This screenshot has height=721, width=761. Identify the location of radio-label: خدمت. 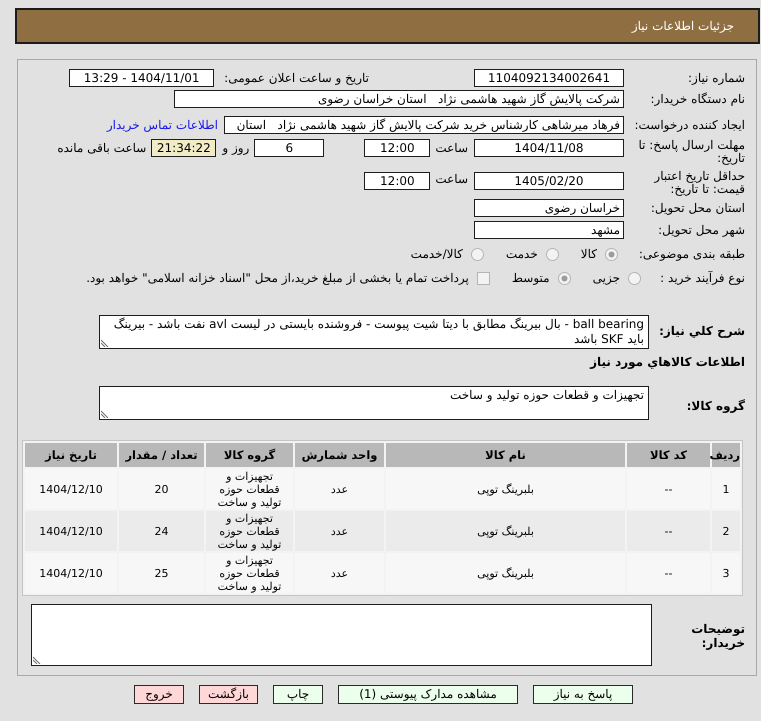
(522, 254).